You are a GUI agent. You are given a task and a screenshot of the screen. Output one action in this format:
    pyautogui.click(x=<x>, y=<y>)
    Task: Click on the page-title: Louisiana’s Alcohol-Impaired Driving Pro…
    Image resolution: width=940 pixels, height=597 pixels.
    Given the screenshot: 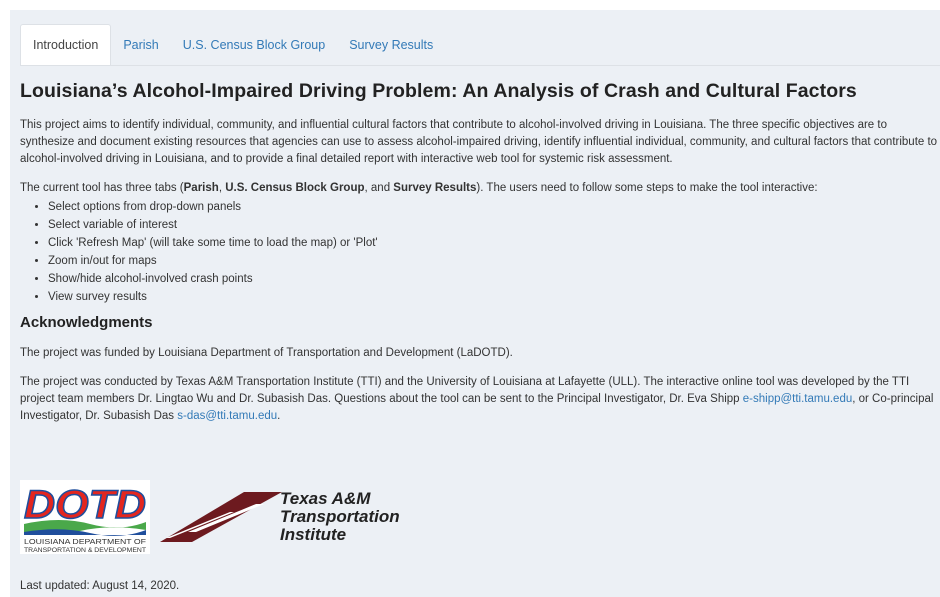 What is the action you would take?
    pyautogui.click(x=438, y=91)
    